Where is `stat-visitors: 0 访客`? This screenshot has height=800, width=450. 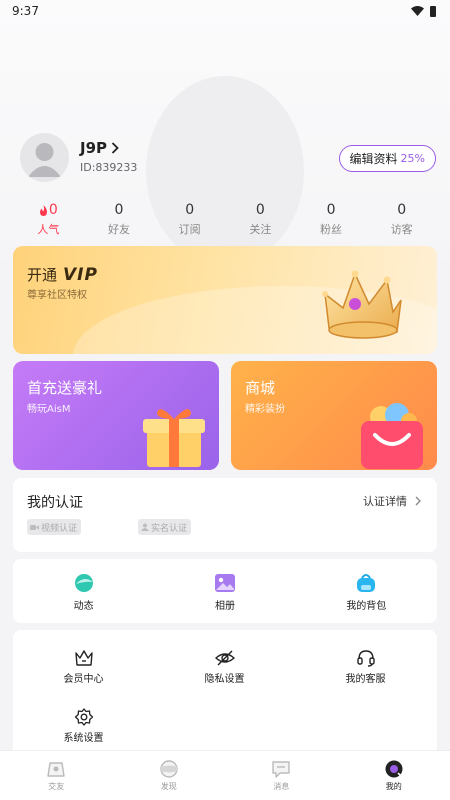 stat-visitors: 0 访客 is located at coordinates (401, 219).